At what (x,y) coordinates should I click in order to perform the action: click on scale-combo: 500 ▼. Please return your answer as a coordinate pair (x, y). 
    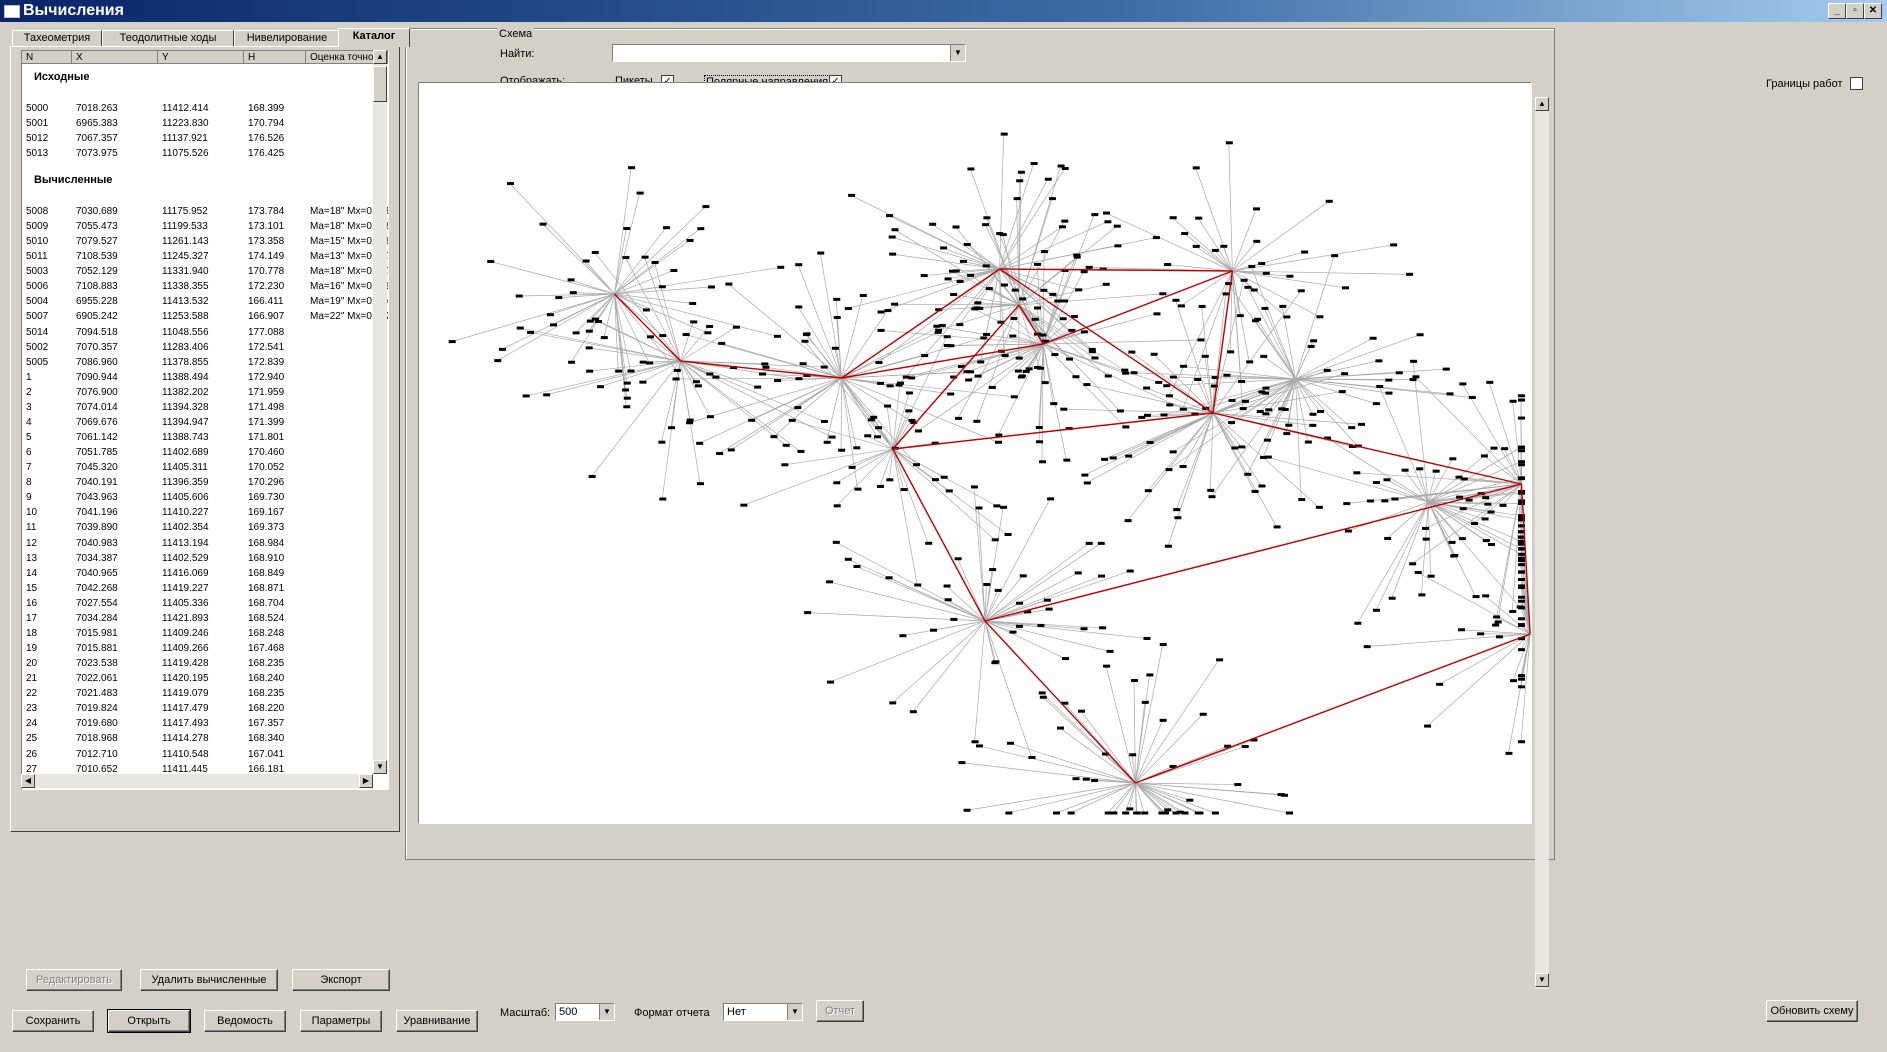
    Looking at the image, I should click on (585, 1012).